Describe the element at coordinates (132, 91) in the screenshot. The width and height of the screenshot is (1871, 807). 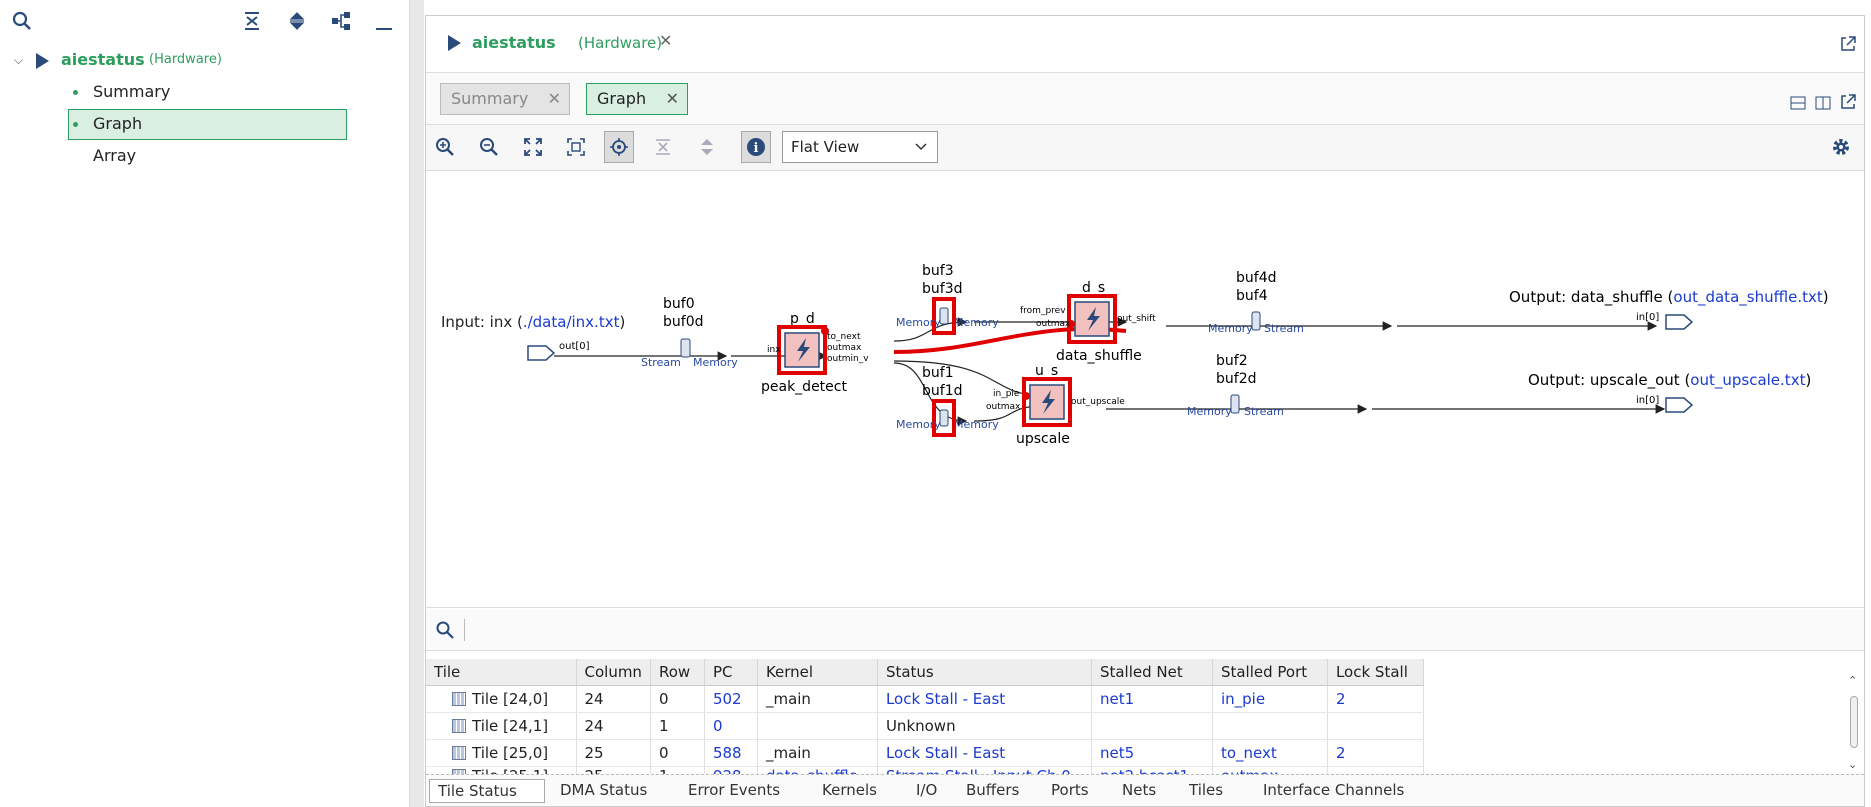
I see `tree-item-label: Summary` at that location.